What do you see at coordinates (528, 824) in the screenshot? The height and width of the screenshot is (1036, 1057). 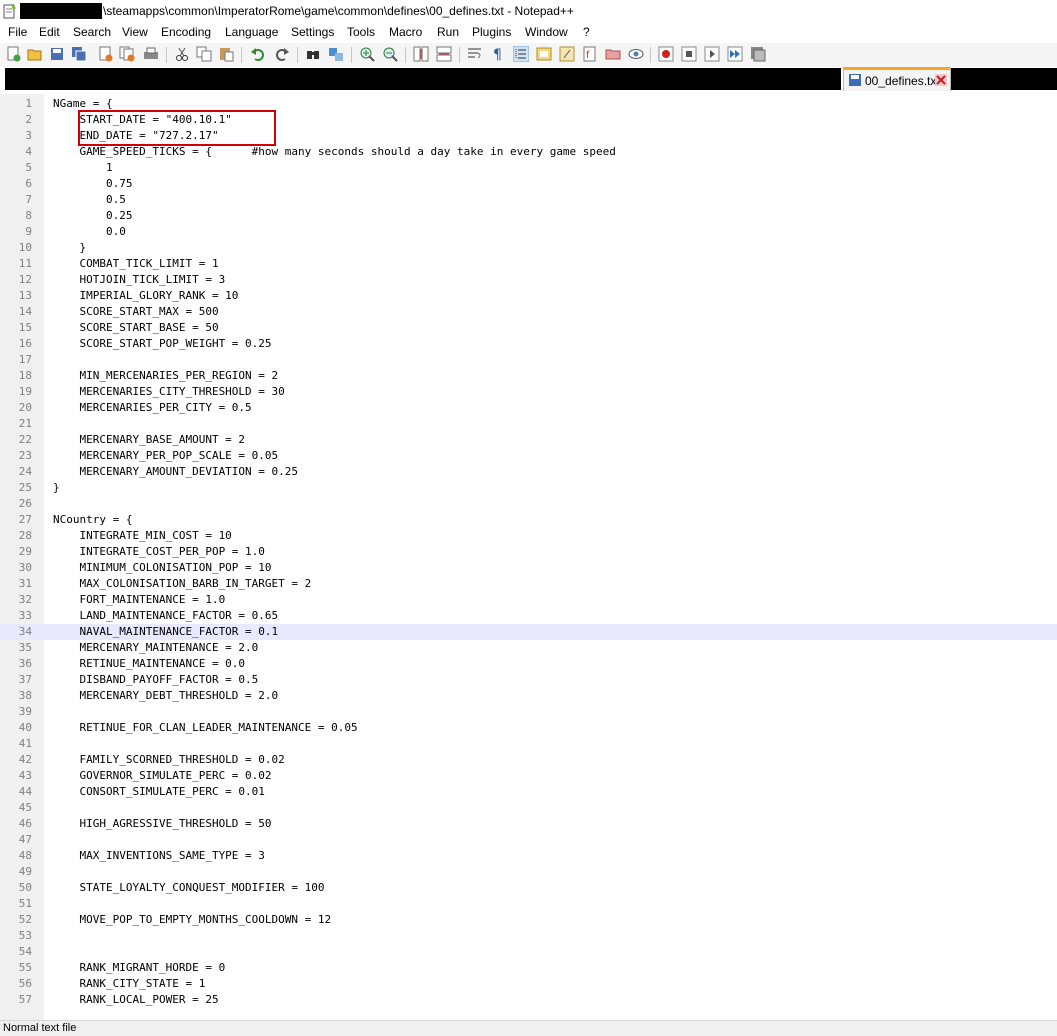 I see `code-line: 46 HIGH_AGRESSIVE_THRESHOLD = 50` at bounding box center [528, 824].